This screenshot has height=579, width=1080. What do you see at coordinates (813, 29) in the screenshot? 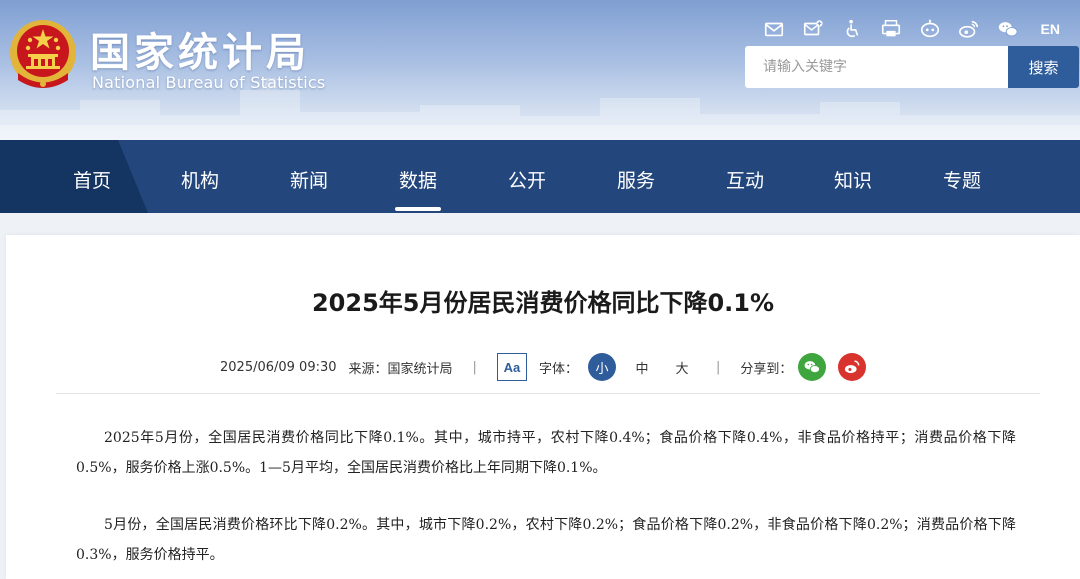
I see `subscribe-icon` at bounding box center [813, 29].